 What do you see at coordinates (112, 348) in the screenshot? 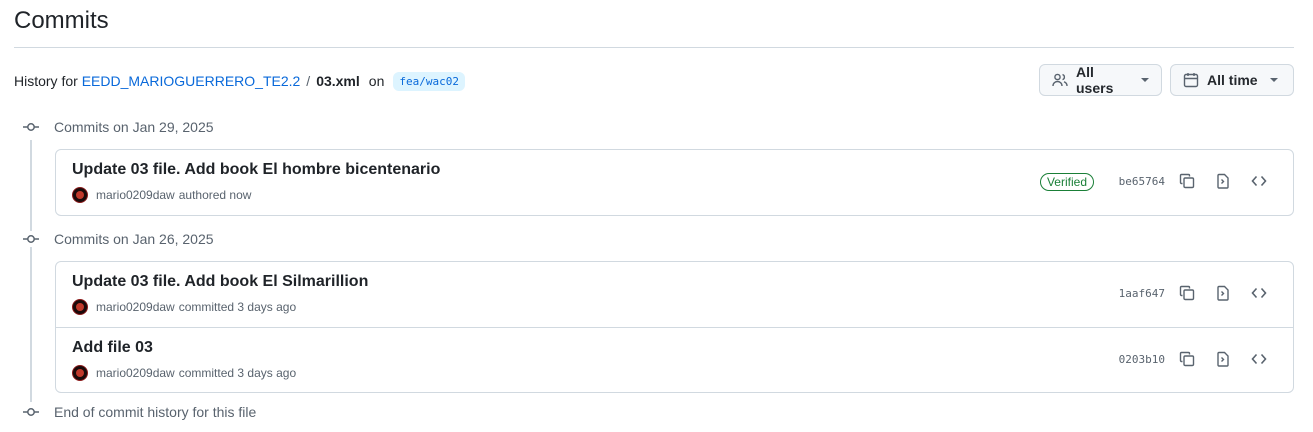
I see `commit-title-link: Add file 03` at bounding box center [112, 348].